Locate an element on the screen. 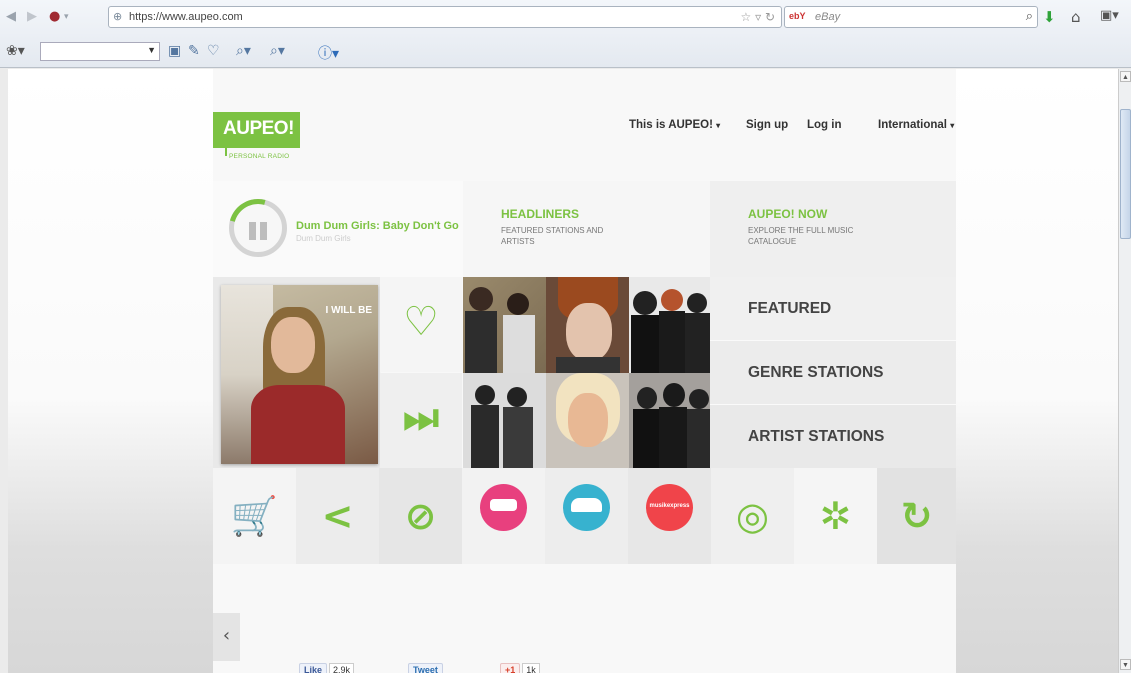  facebook-like: Like 2.9k is located at coordinates (327, 668).